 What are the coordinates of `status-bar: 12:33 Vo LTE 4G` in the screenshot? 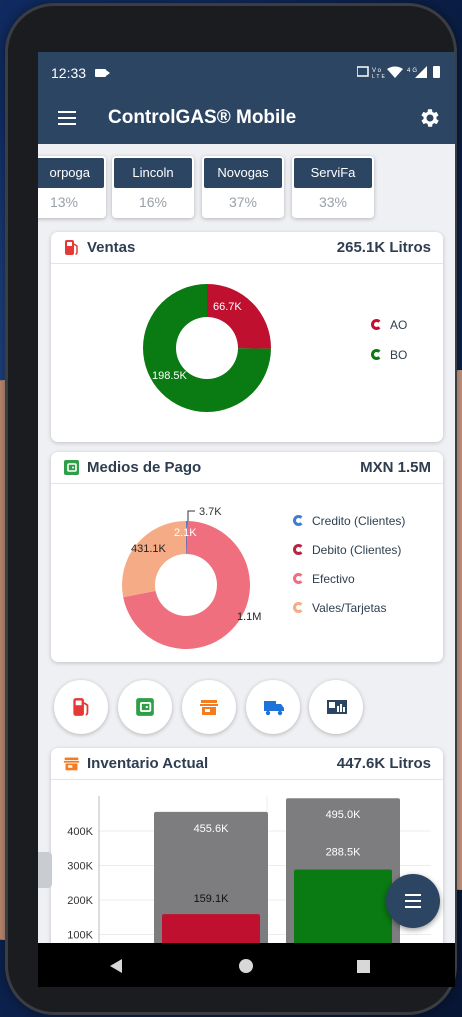 It's located at (246, 72).